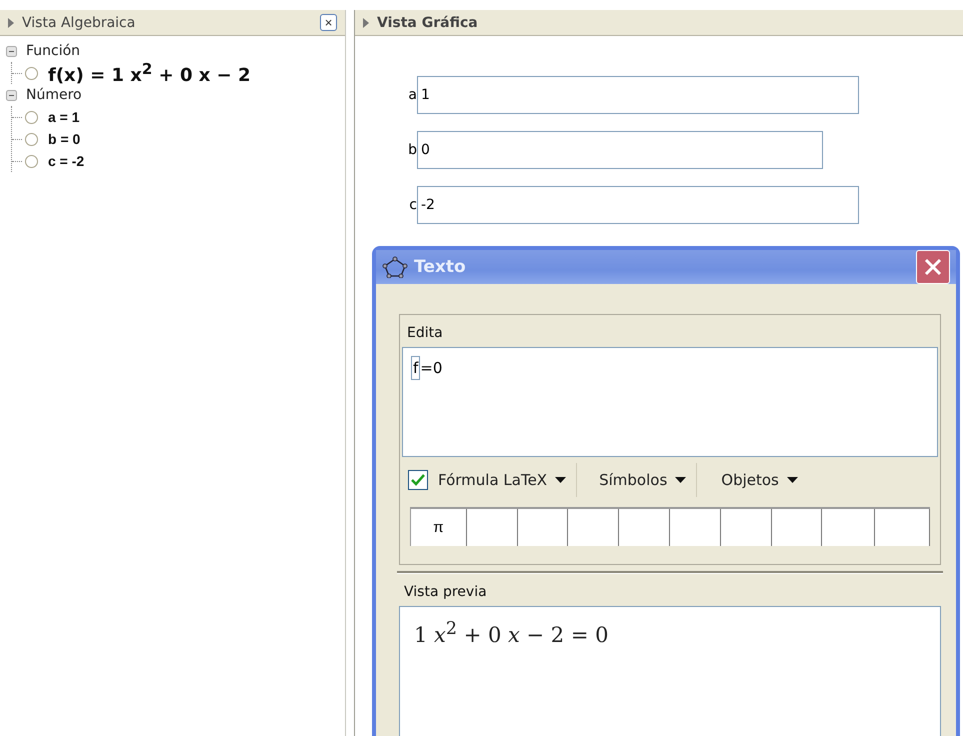  What do you see at coordinates (64, 139) in the screenshot?
I see `object-definition: b = 0` at bounding box center [64, 139].